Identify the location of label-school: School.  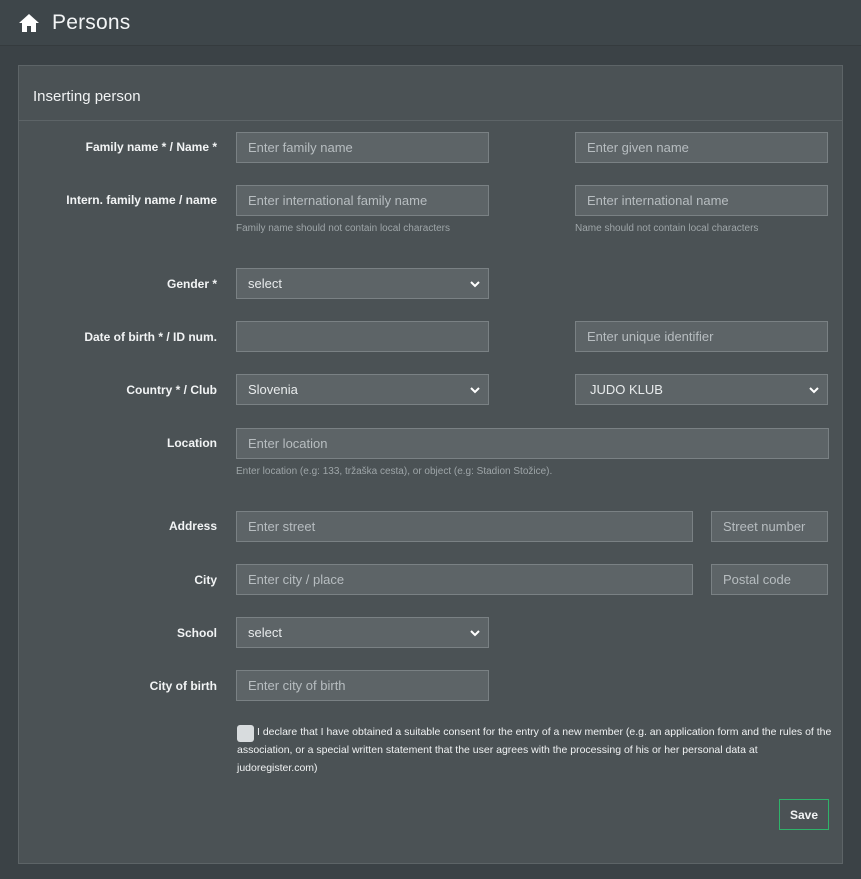
(196, 633).